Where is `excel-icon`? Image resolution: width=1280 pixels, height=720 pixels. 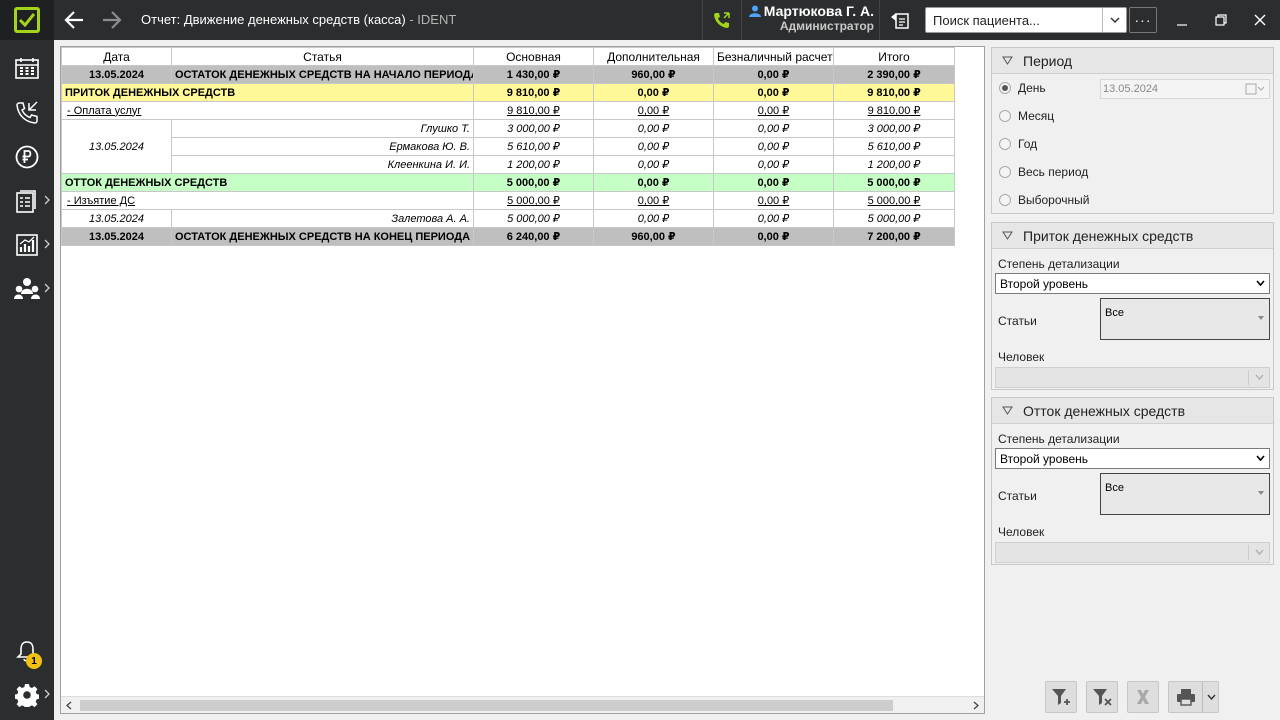
excel-icon is located at coordinates (1143, 697).